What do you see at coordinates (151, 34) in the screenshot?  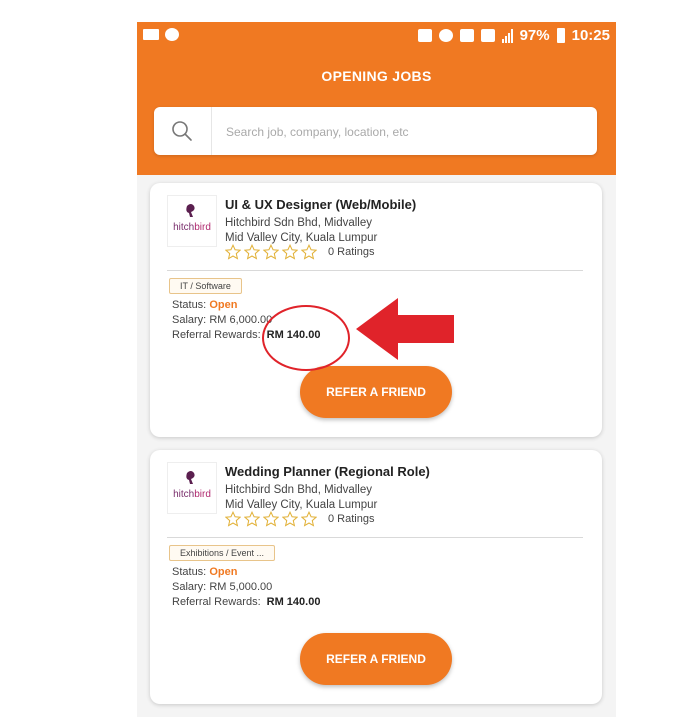 I see `mail-icon` at bounding box center [151, 34].